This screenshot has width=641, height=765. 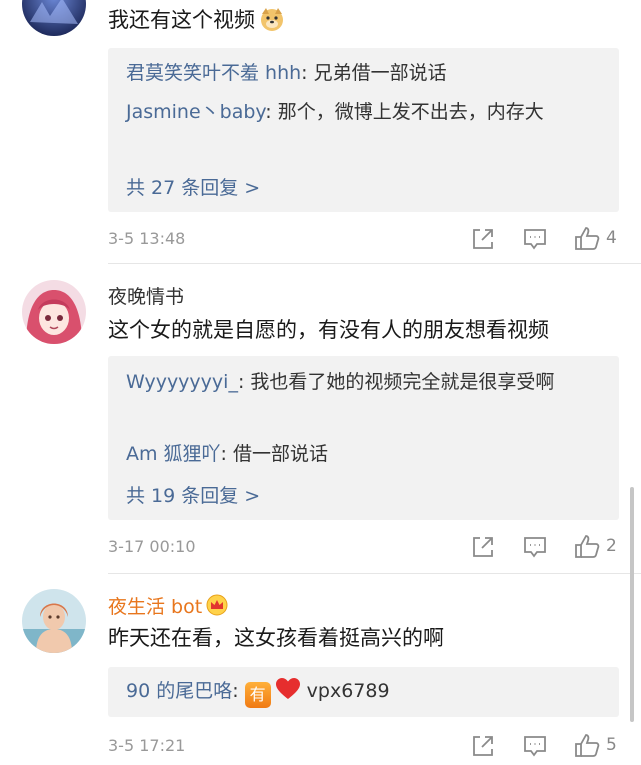 I want to click on more-replies-link: 共 27 条回复 >, so click(x=193, y=186).